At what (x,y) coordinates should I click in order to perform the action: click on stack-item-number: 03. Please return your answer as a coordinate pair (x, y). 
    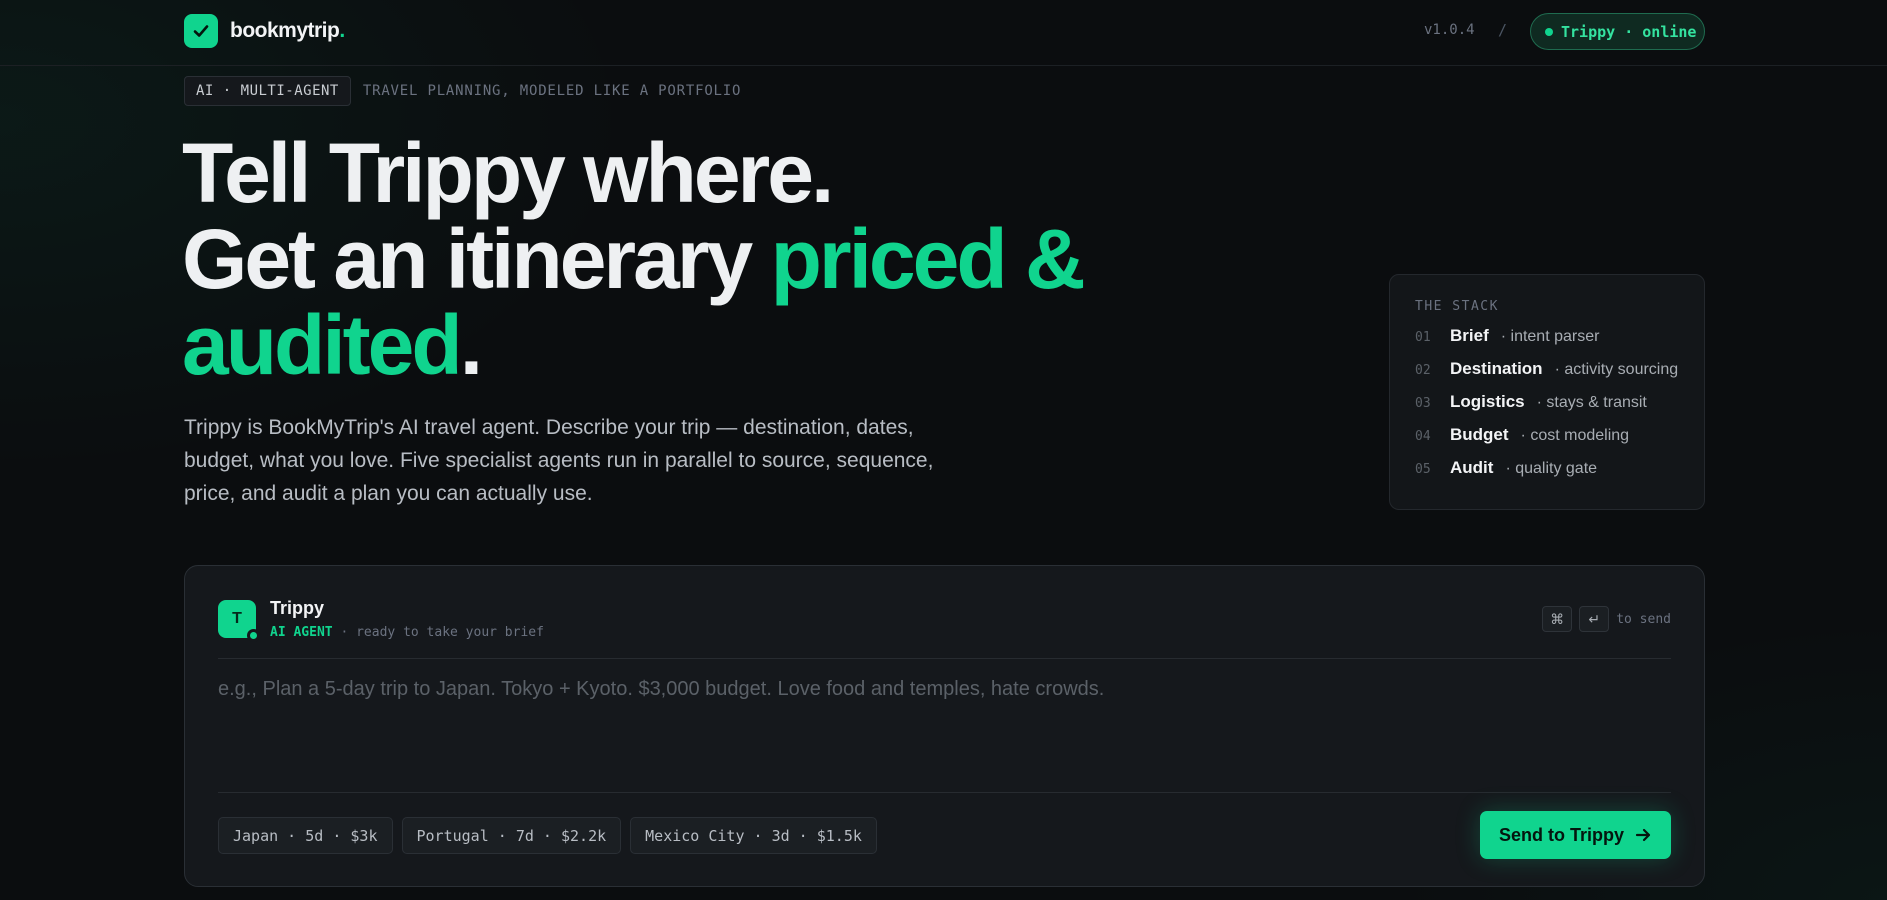
    Looking at the image, I should click on (1423, 403).